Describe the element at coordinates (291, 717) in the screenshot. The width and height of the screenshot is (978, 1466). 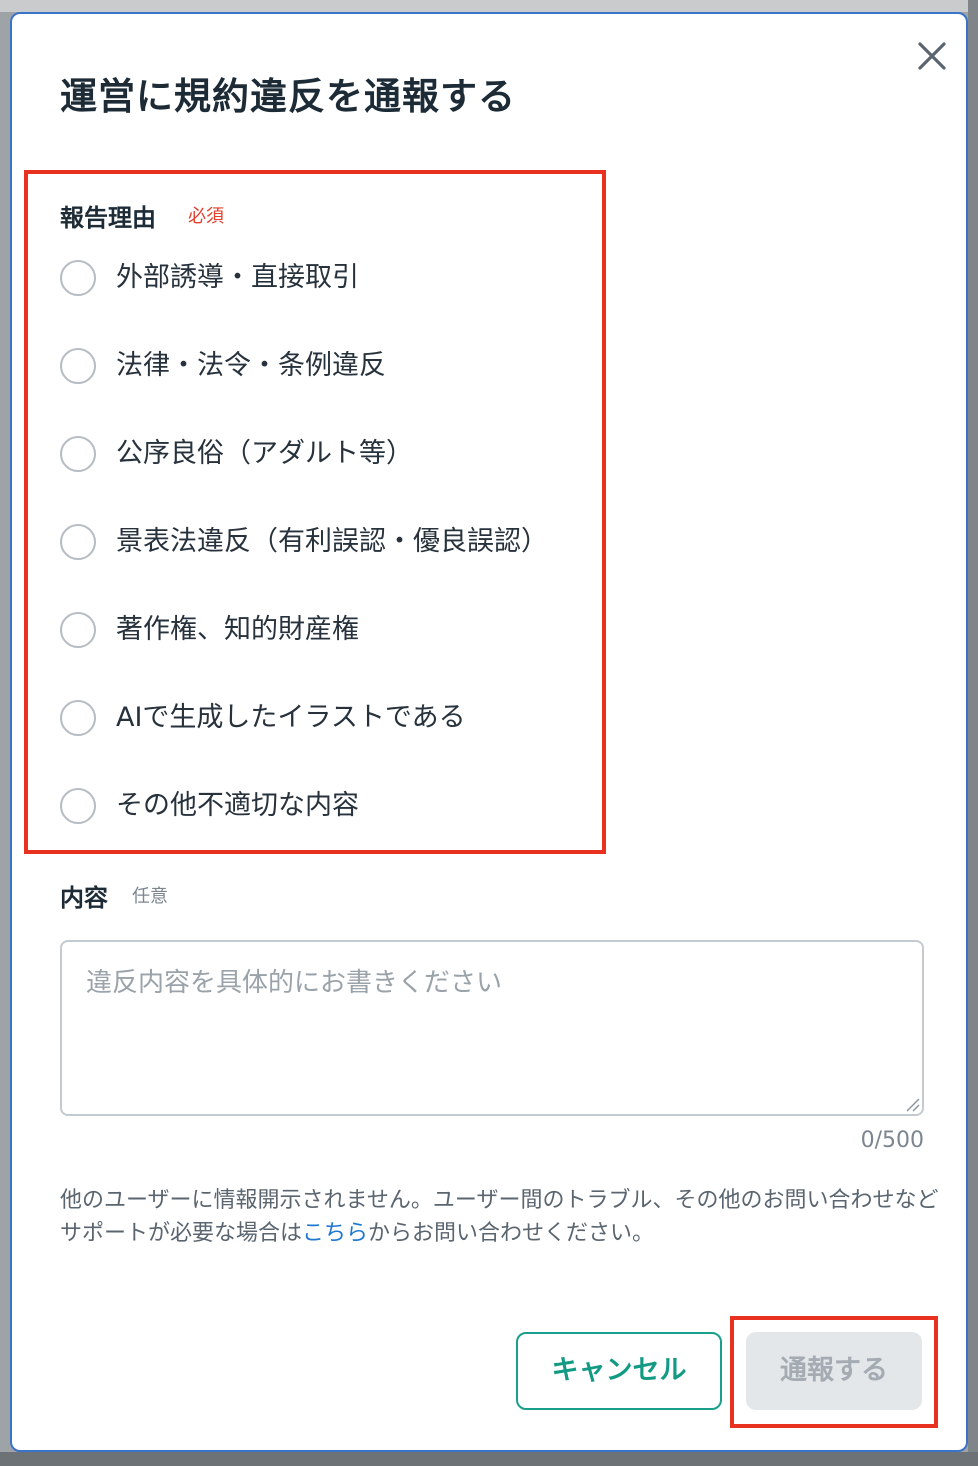
I see `radio-label: AIで生成したイラストである` at that location.